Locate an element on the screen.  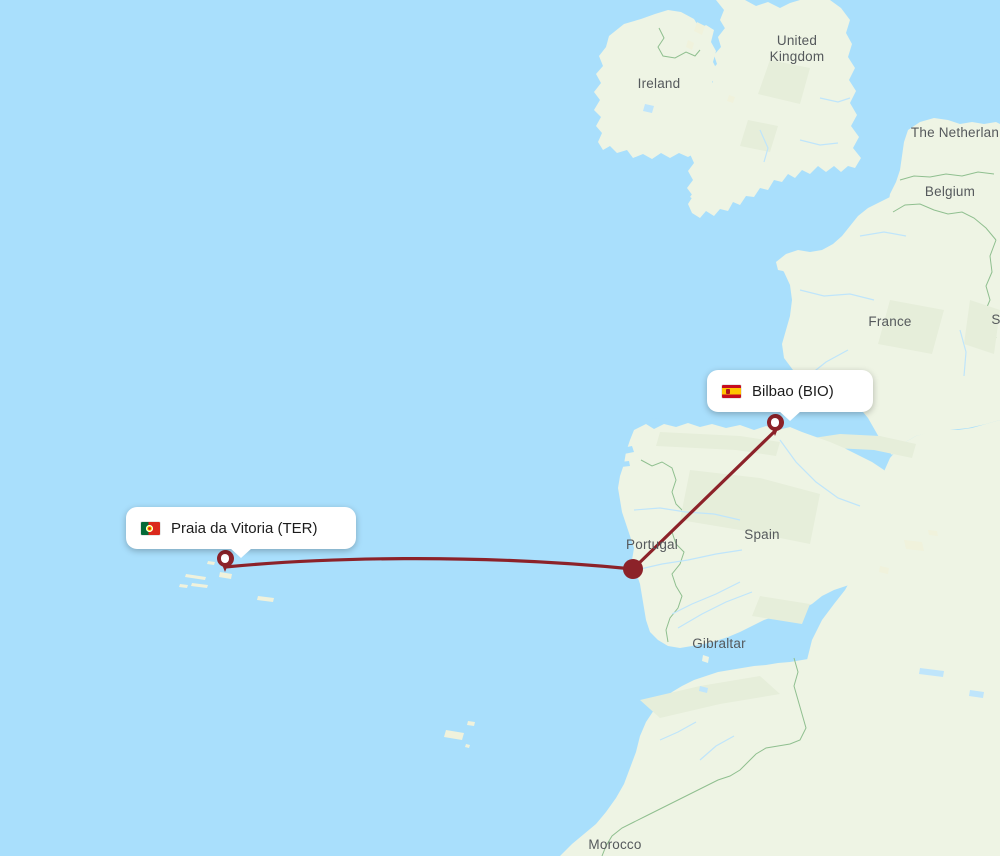
destination-callout: Bilbao (BIO) is located at coordinates (790, 395).